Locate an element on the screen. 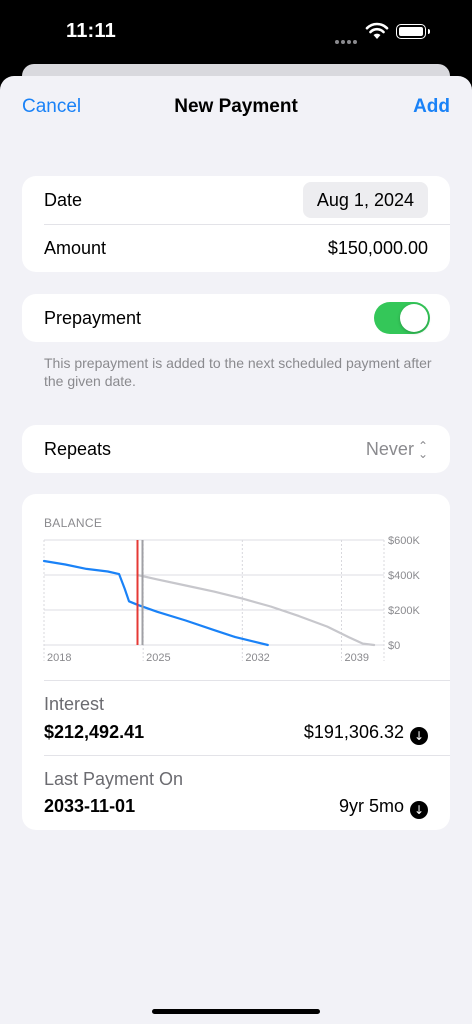  interest-label: Interest is located at coordinates (74, 704).